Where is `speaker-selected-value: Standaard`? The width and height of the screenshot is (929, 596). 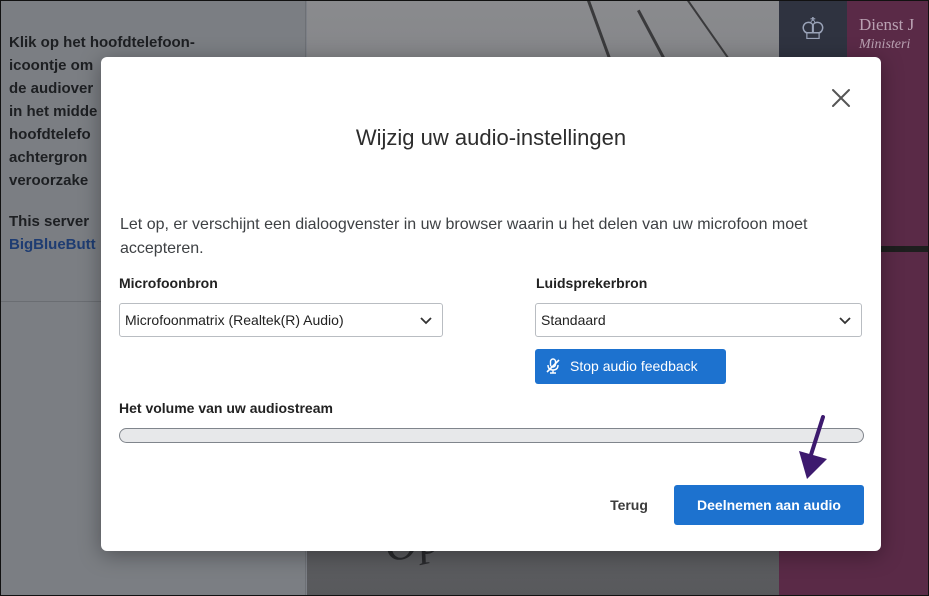 speaker-selected-value: Standaard is located at coordinates (573, 320).